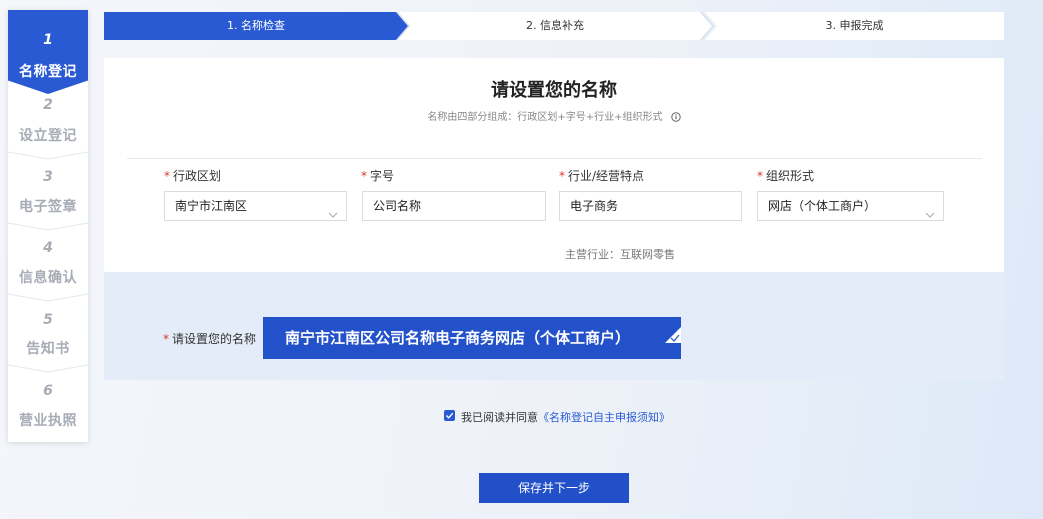 This screenshot has width=1043, height=519. Describe the element at coordinates (675, 118) in the screenshot. I see `info-circle-icon` at that location.